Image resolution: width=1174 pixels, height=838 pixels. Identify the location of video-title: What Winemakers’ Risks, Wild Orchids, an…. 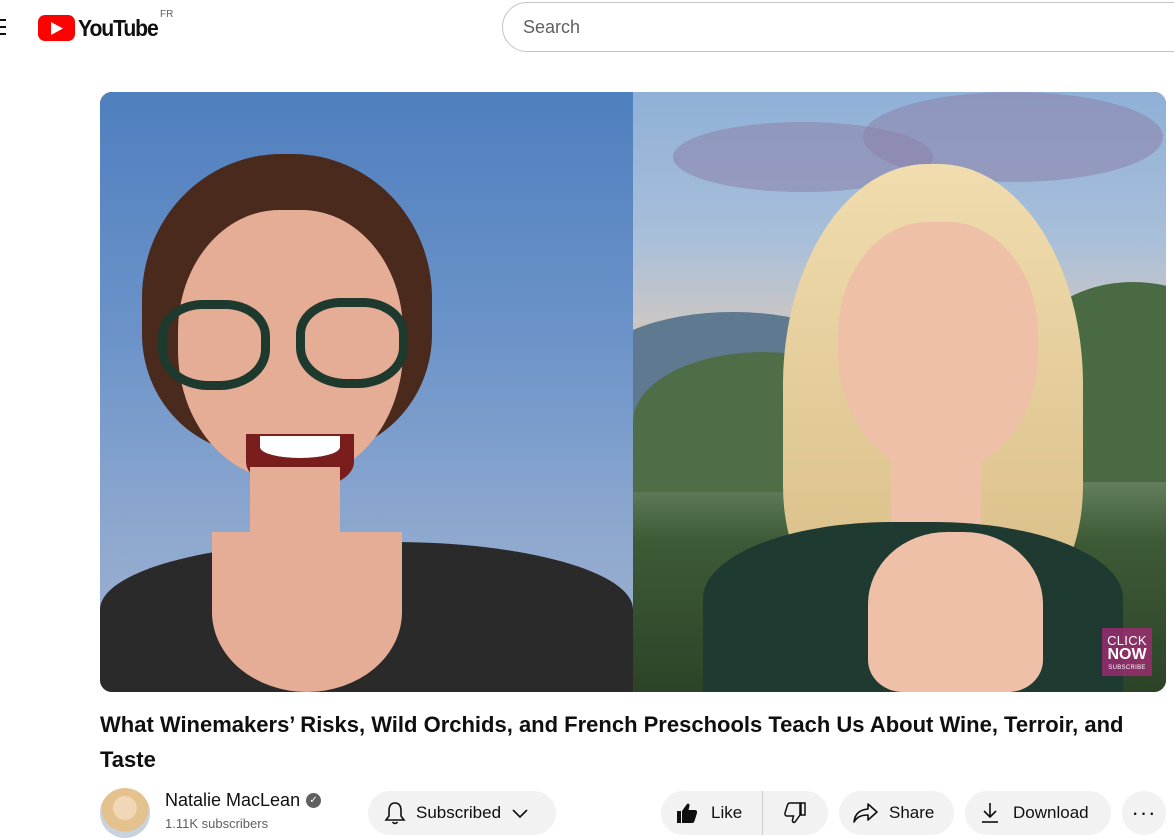
(612, 742).